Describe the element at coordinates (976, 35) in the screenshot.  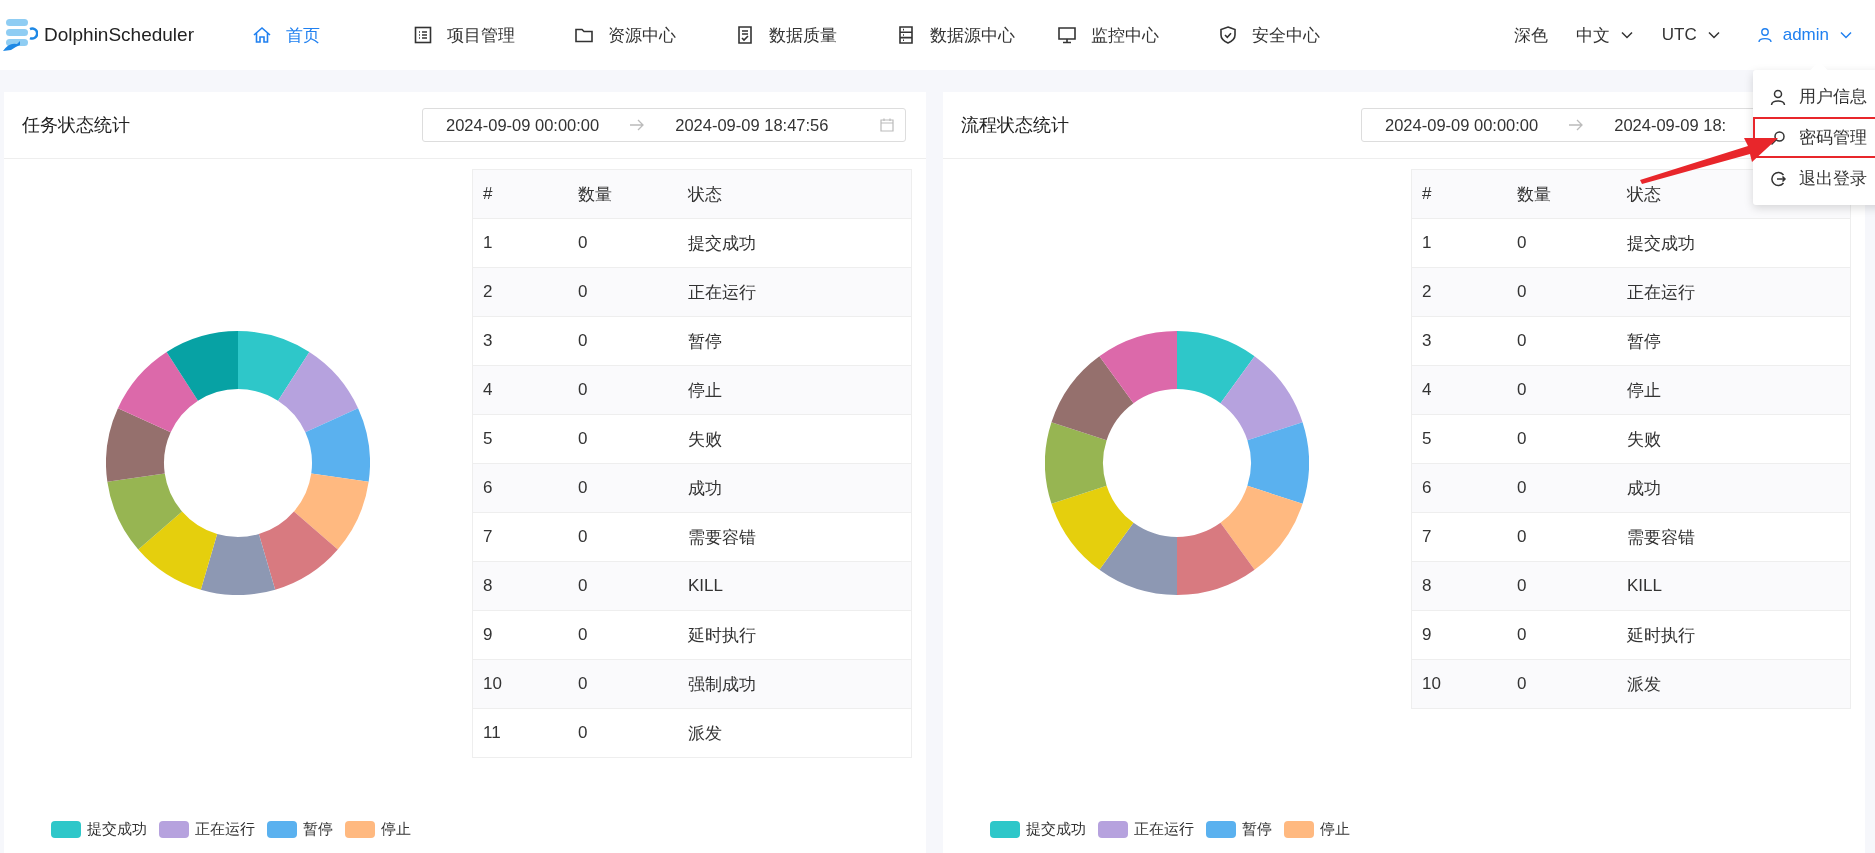
I see `nav-tab: 数据源中心` at that location.